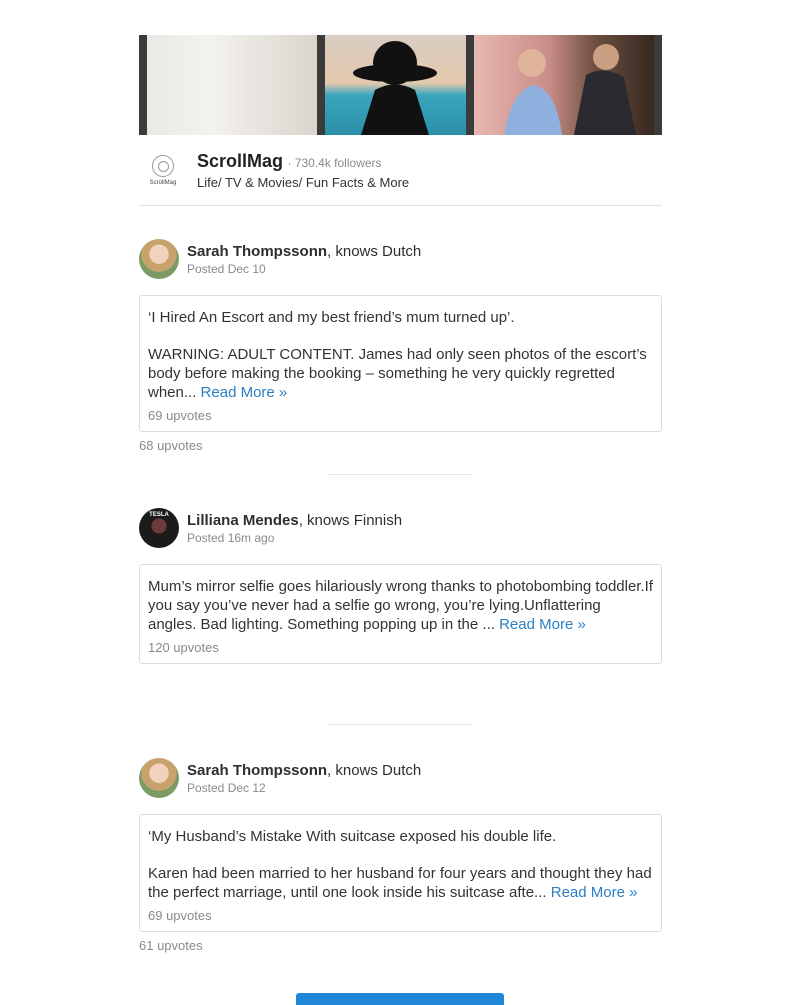  I want to click on publication-name: ScrollMag, so click(240, 161).